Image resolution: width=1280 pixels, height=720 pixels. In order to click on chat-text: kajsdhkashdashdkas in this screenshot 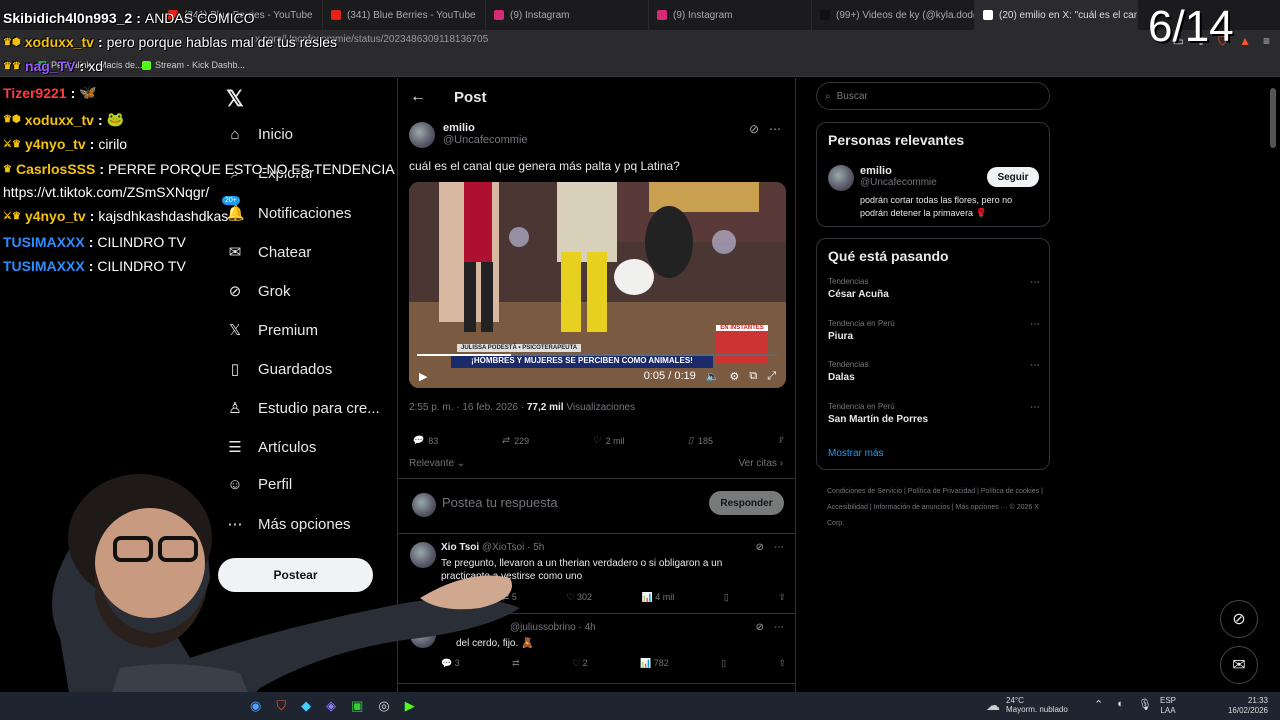, I will do `click(163, 216)`.